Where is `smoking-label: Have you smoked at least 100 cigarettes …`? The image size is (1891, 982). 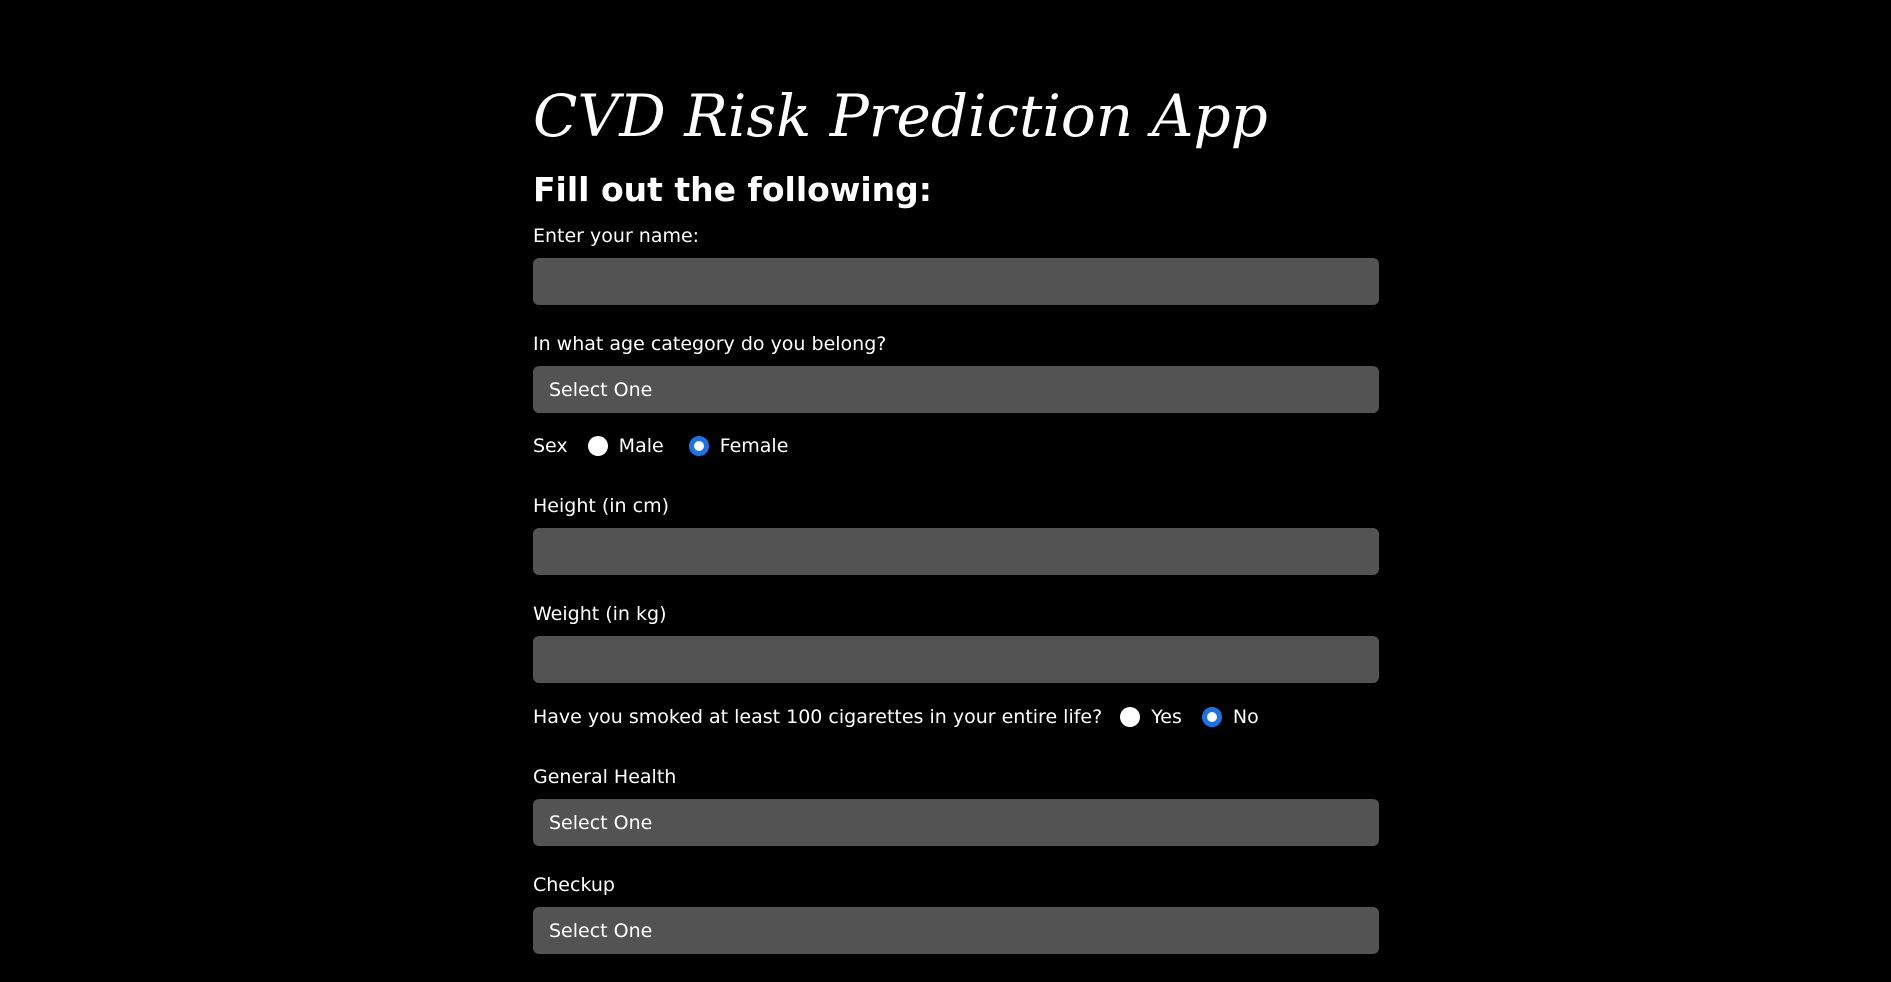
smoking-label: Have you smoked at least 100 cigarettes … is located at coordinates (818, 717).